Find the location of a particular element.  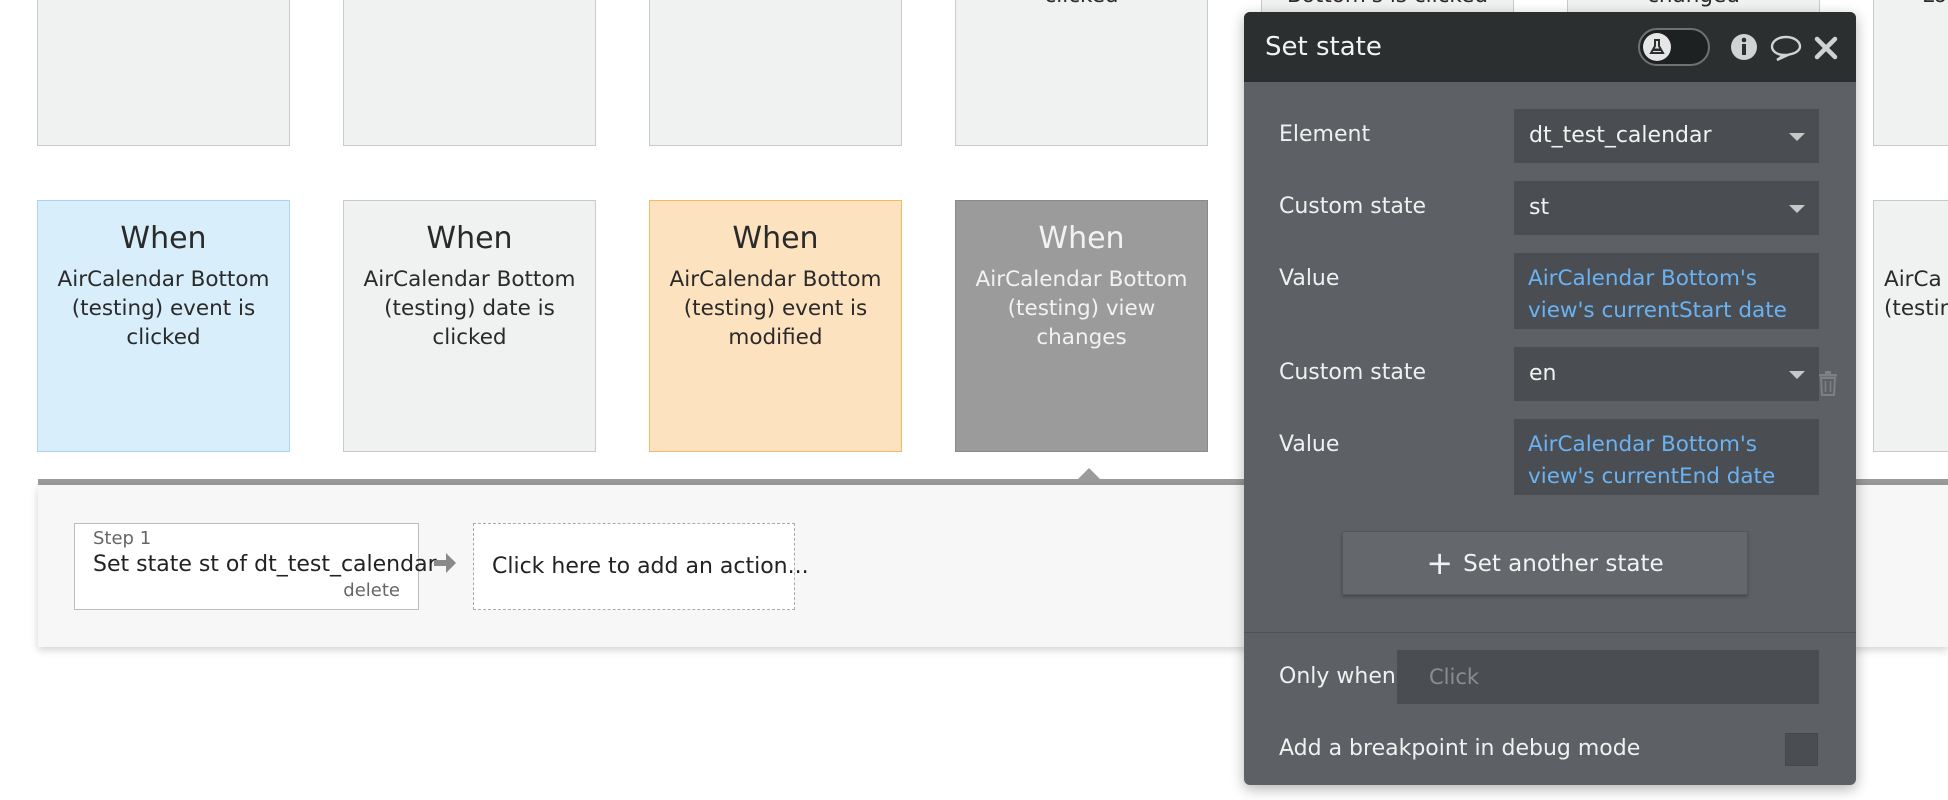

selected-card-pointer is located at coordinates (1089, 474).